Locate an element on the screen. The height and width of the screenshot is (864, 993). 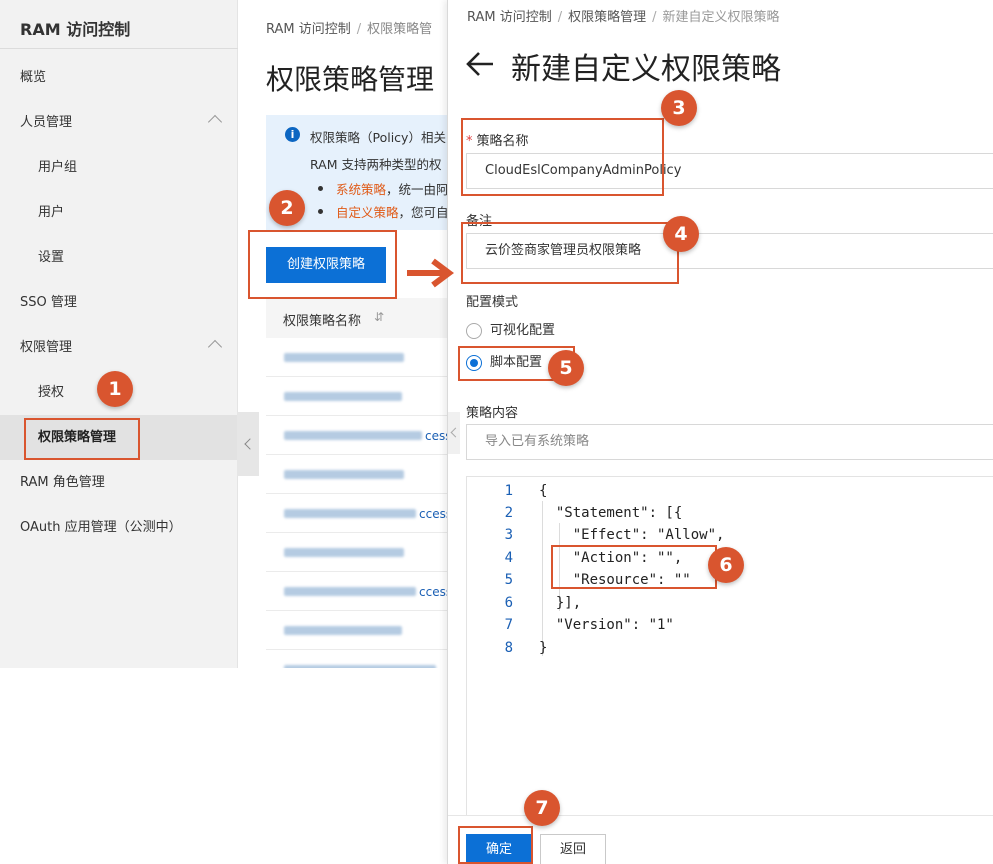
radio-label: 可视化配置 is located at coordinates (523, 330).